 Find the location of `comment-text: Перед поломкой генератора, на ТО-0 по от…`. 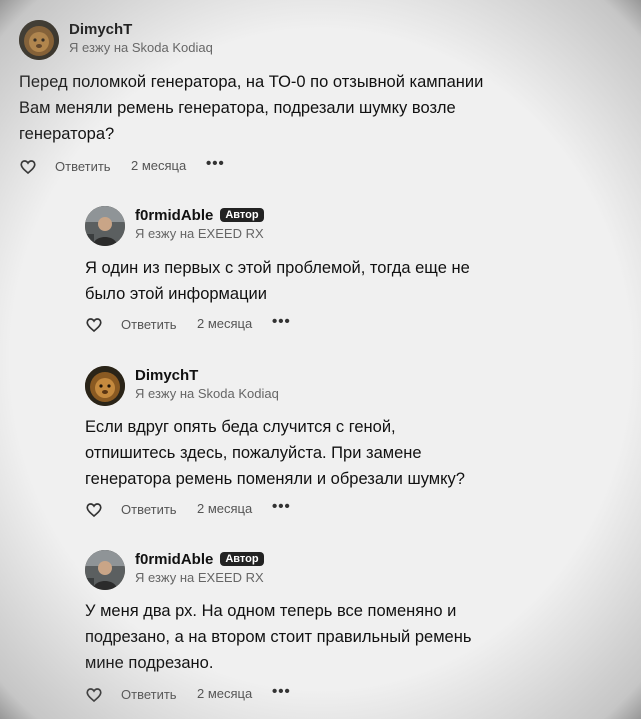

comment-text: Перед поломкой генератора, на ТО-0 по от… is located at coordinates (251, 108).